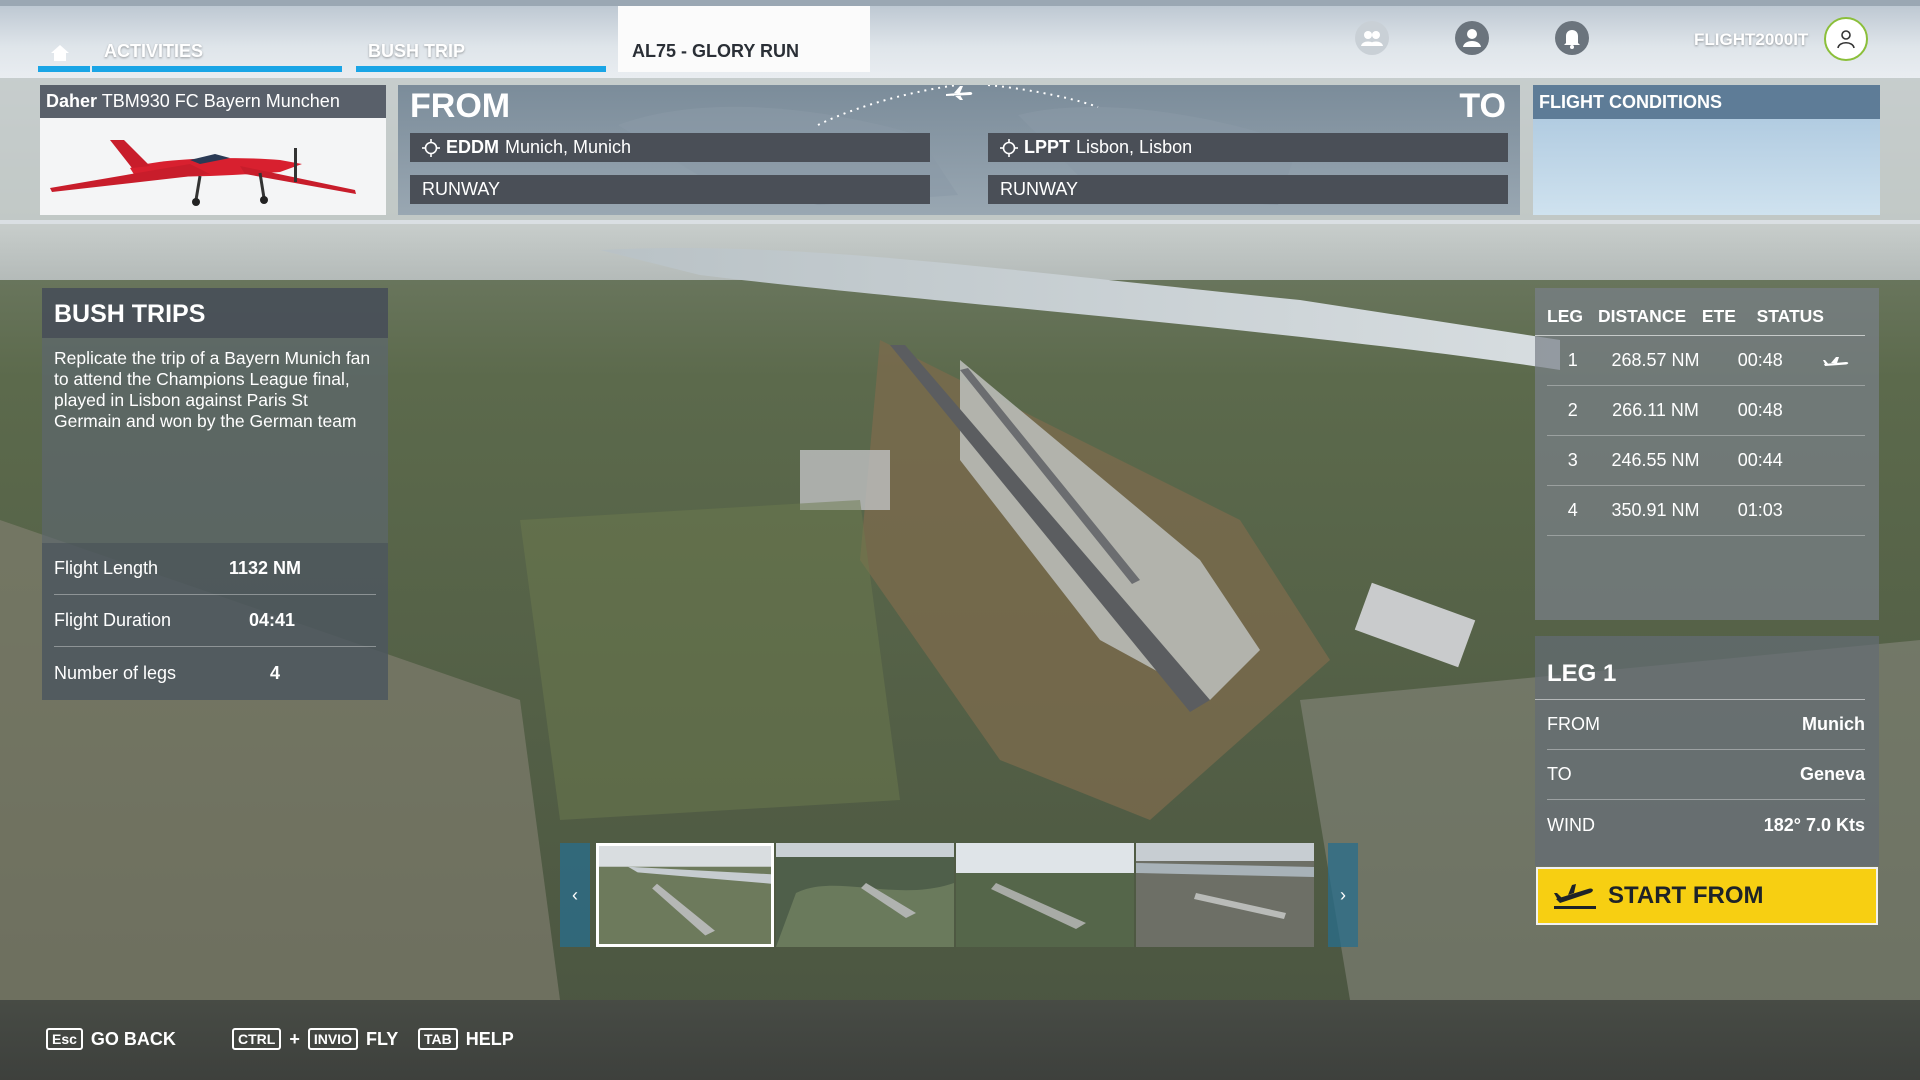 The height and width of the screenshot is (1080, 1920). Describe the element at coordinates (1706, 102) in the screenshot. I see `flight-conditions-title: FLIGHT CONDITIONS` at that location.